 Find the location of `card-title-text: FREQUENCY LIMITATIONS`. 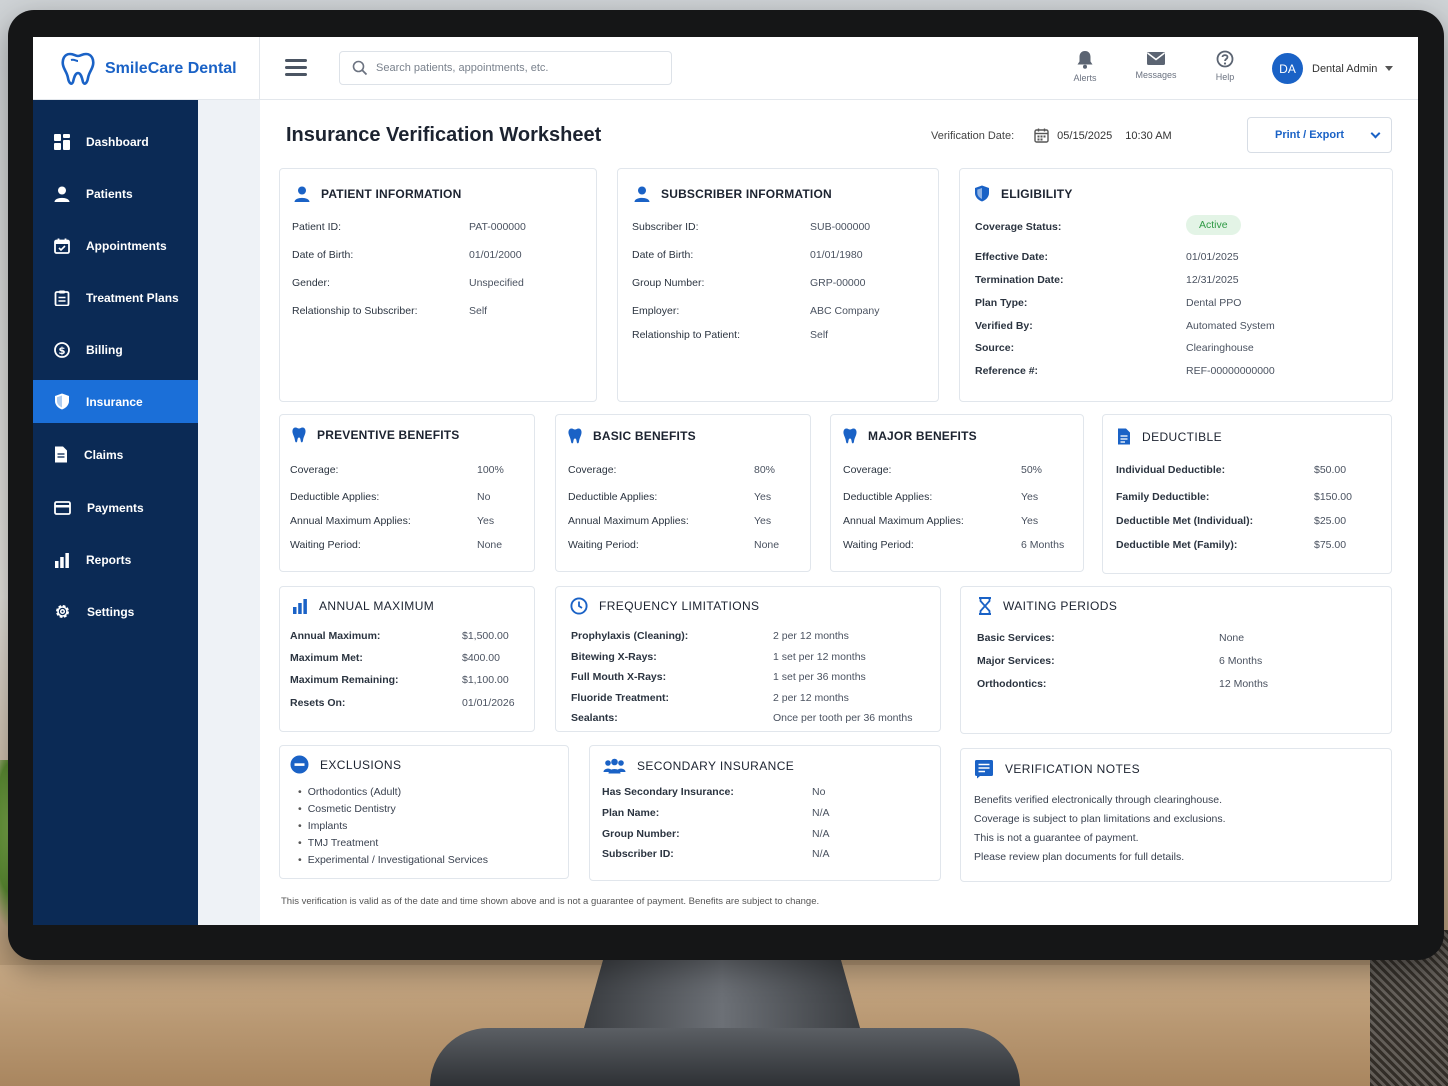

card-title-text: FREQUENCY LIMITATIONS is located at coordinates (679, 606).